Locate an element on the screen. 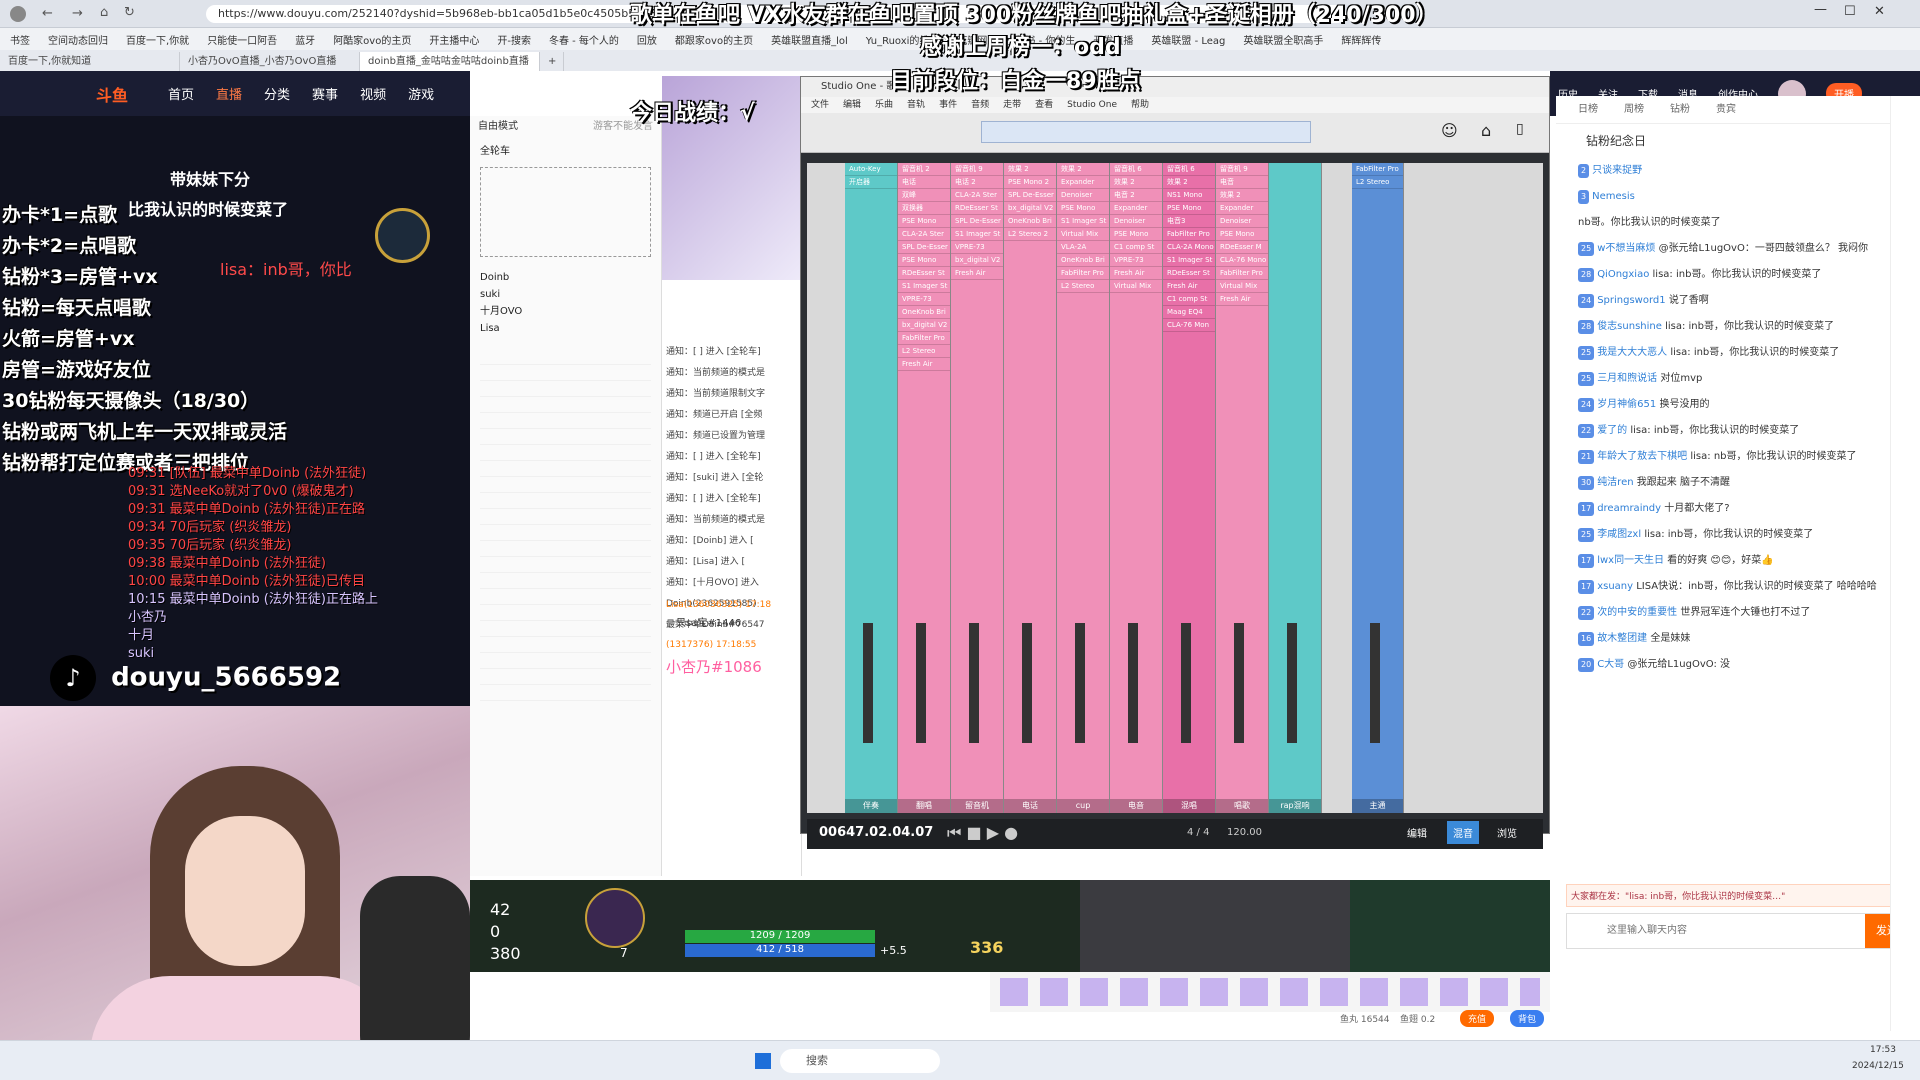  webcam-view is located at coordinates (235, 893).